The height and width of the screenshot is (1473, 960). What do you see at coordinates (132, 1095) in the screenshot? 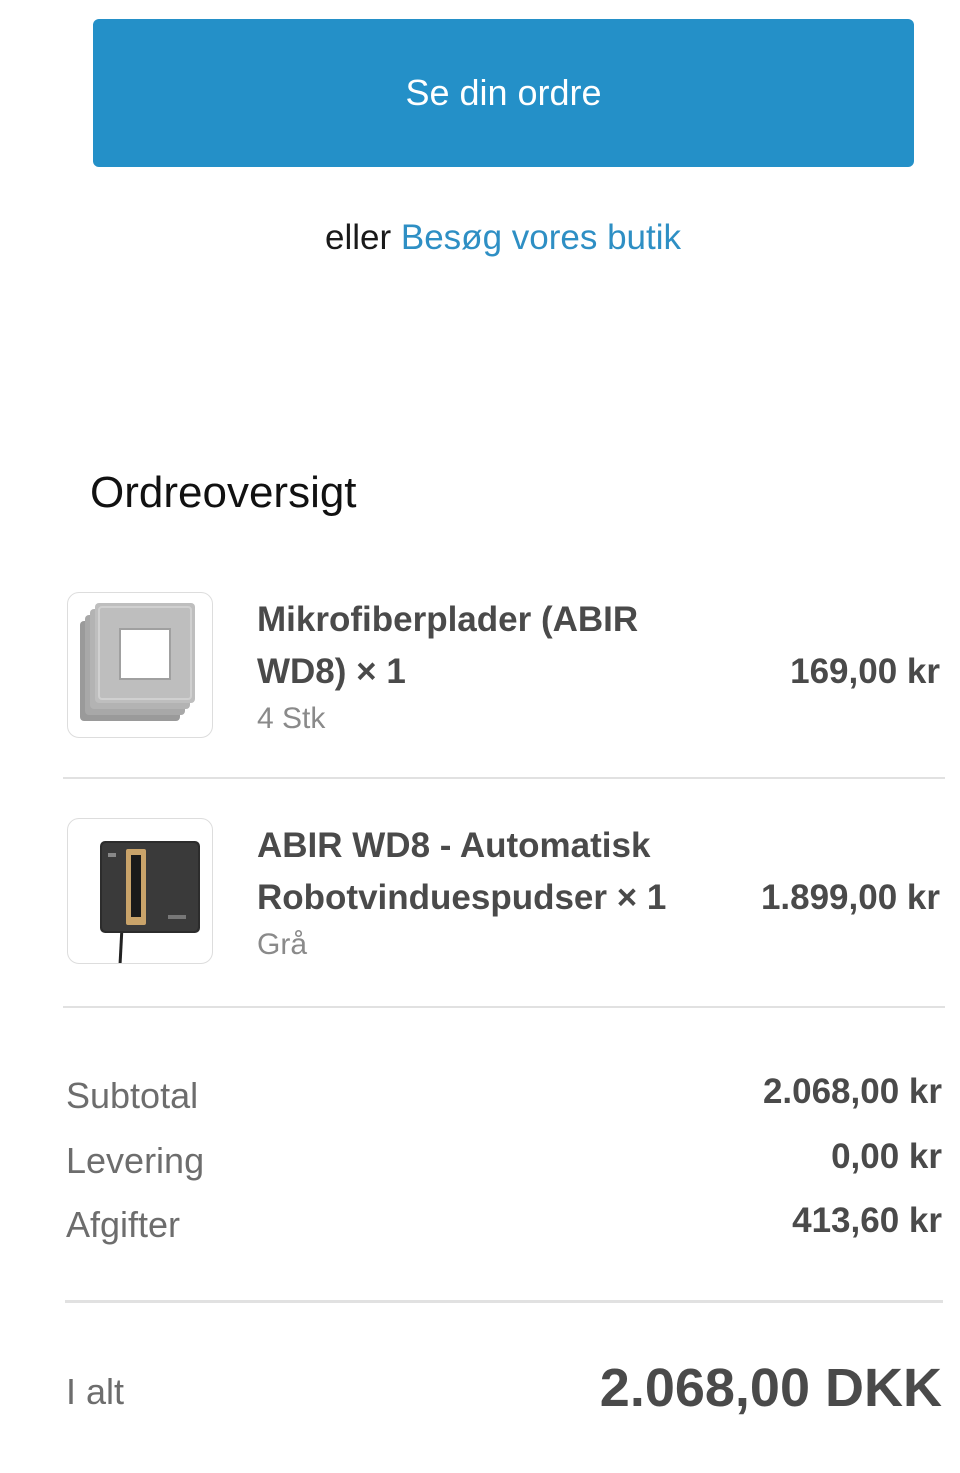
I see `subtotal-label: Subtotal` at bounding box center [132, 1095].